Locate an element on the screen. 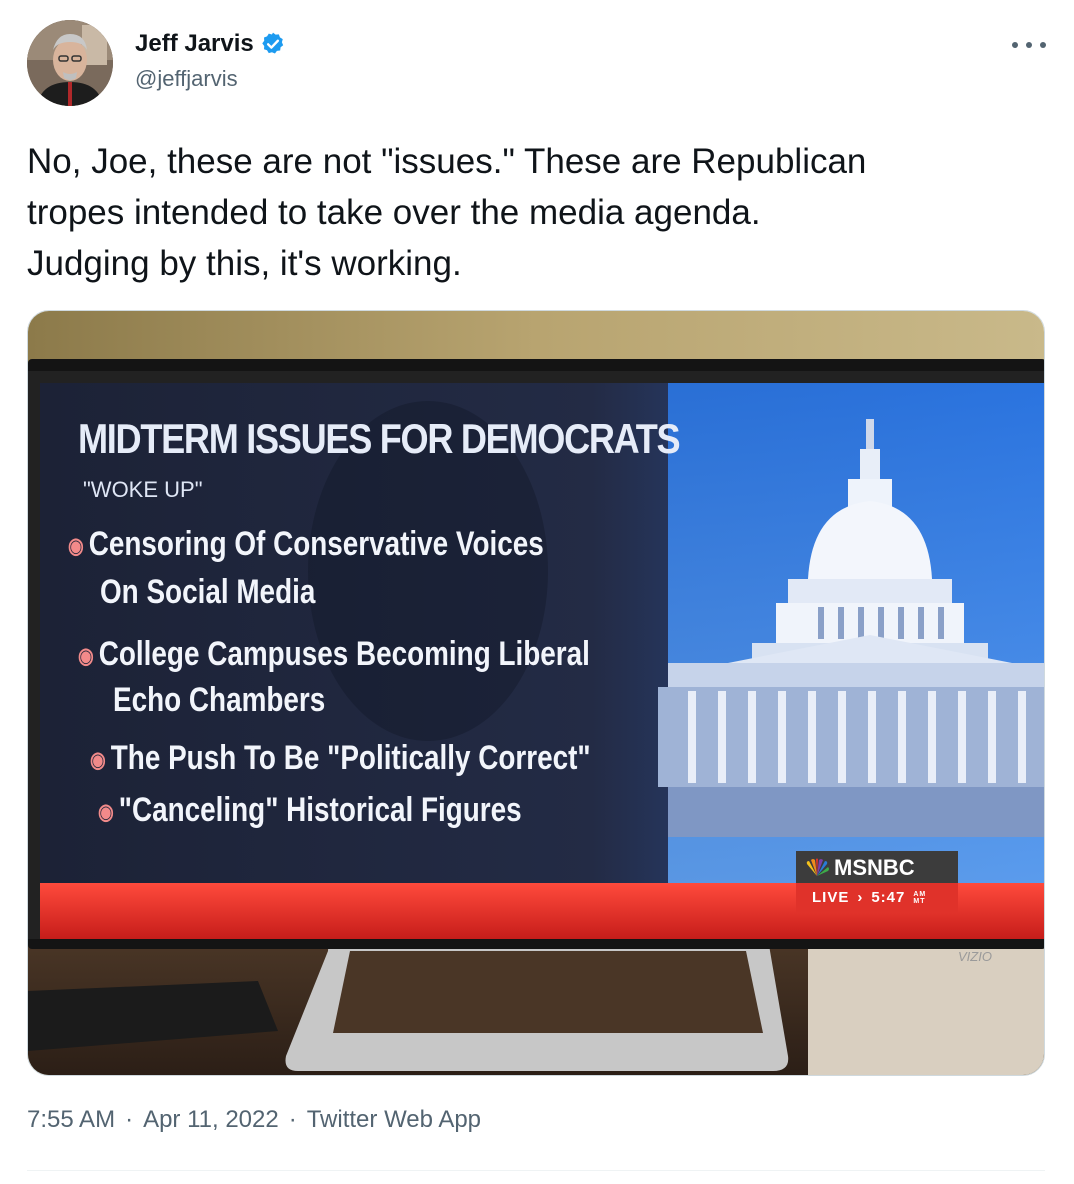 The height and width of the screenshot is (1184, 1074). avatar-photo is located at coordinates (70, 63).